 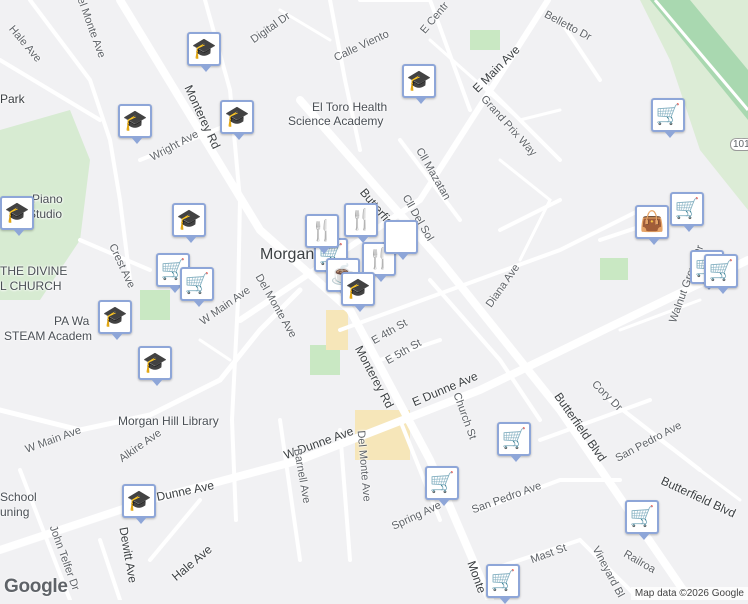 What do you see at coordinates (15, 512) in the screenshot?
I see `poi-label-uning: uning` at bounding box center [15, 512].